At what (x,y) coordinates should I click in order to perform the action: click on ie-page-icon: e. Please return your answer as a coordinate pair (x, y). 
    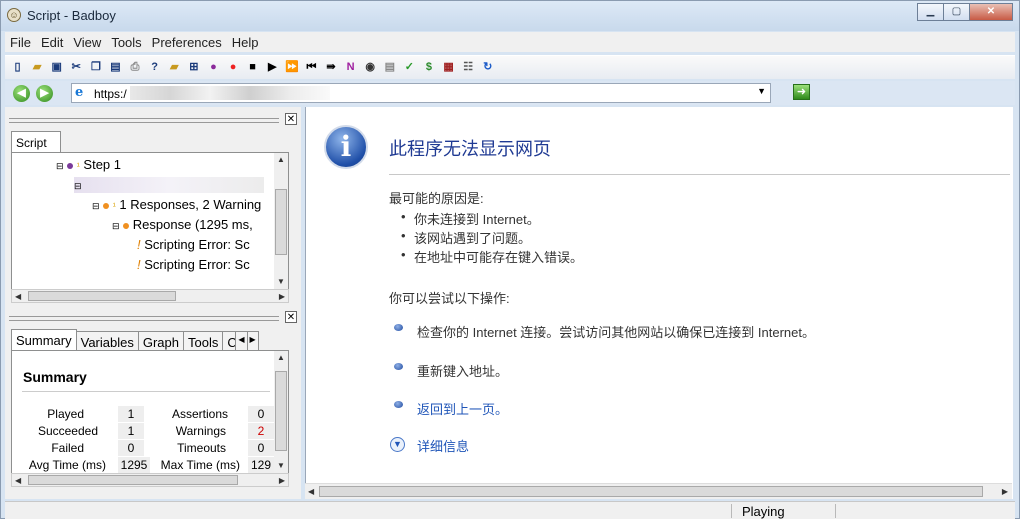
    Looking at the image, I should click on (79, 92).